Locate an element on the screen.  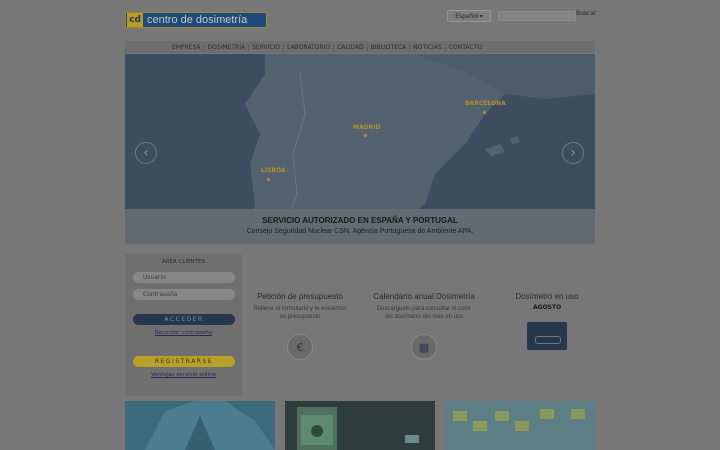
chevron-right-icon: › is located at coordinates (573, 153).